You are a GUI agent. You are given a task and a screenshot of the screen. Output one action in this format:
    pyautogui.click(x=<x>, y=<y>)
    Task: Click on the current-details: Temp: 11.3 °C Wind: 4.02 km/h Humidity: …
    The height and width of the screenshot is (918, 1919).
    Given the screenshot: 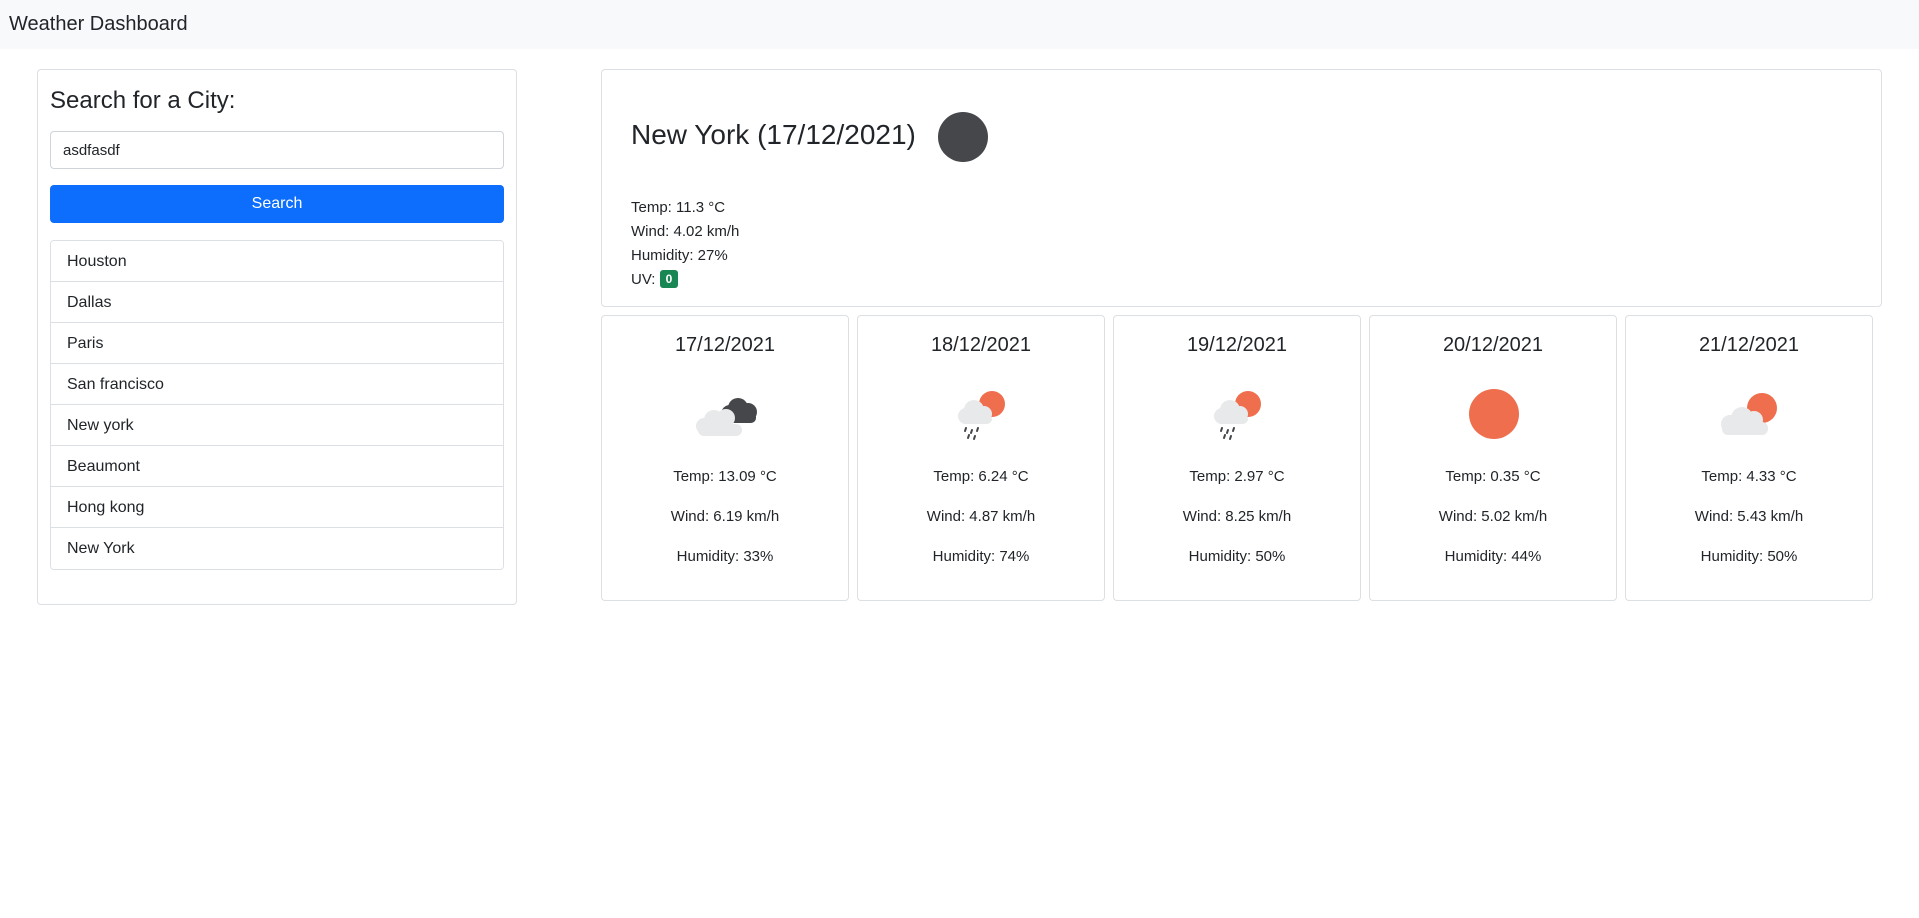 What is the action you would take?
    pyautogui.click(x=685, y=244)
    